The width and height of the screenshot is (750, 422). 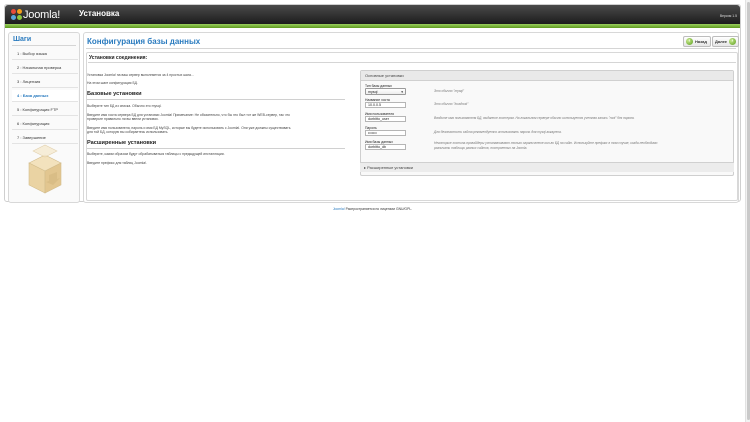 I want to click on advanced-settings-heading: Расширенные установки, so click(x=122, y=143).